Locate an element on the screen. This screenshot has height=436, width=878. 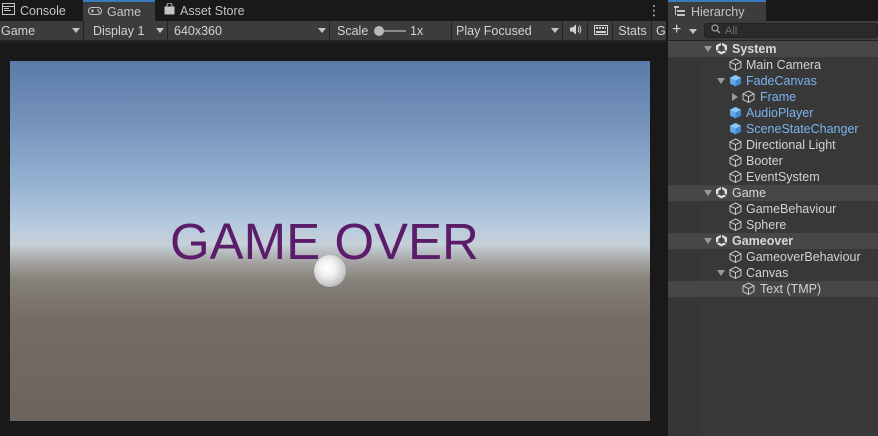
scale-label: Scale is located at coordinates (353, 30).